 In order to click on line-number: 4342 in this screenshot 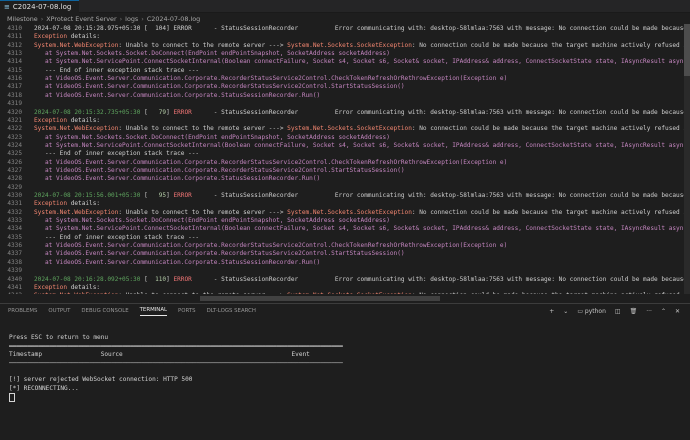, I will do `click(11, 292)`.